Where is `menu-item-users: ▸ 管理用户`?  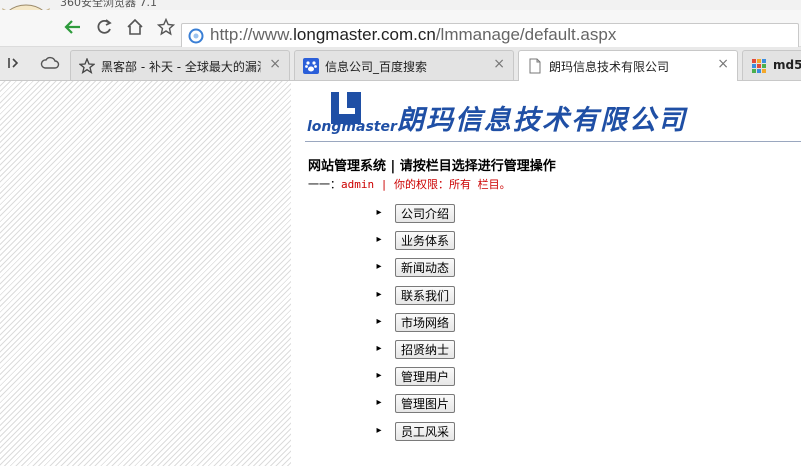
menu-item-users: ▸ 管理用户 is located at coordinates (414, 376).